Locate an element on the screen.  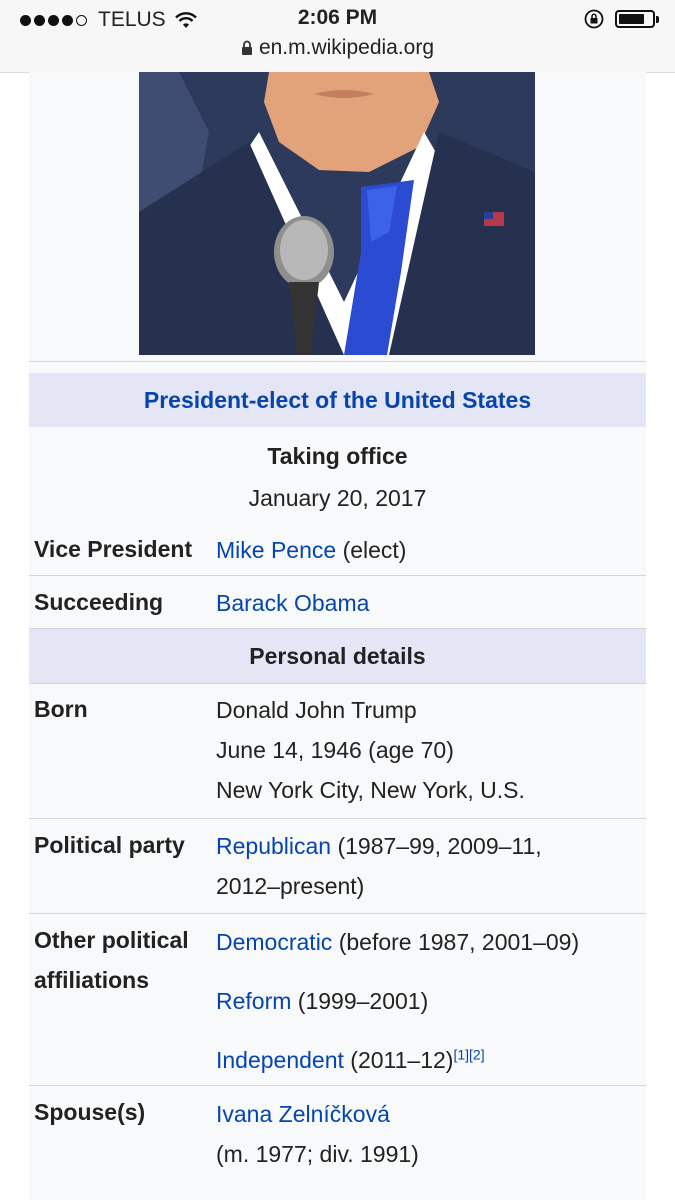
succeeding-value: Barack Obama is located at coordinates (428, 603).